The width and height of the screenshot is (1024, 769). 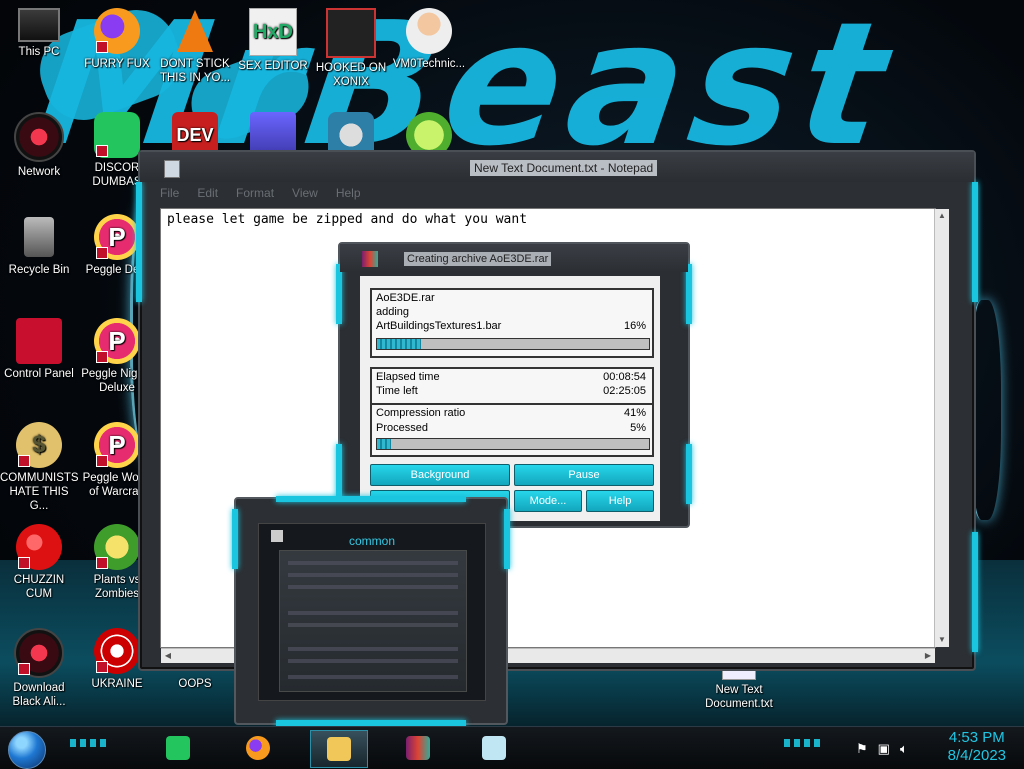 I want to click on current-file-row: ArtBuildingsTextures1.bar 16%, so click(x=511, y=327).